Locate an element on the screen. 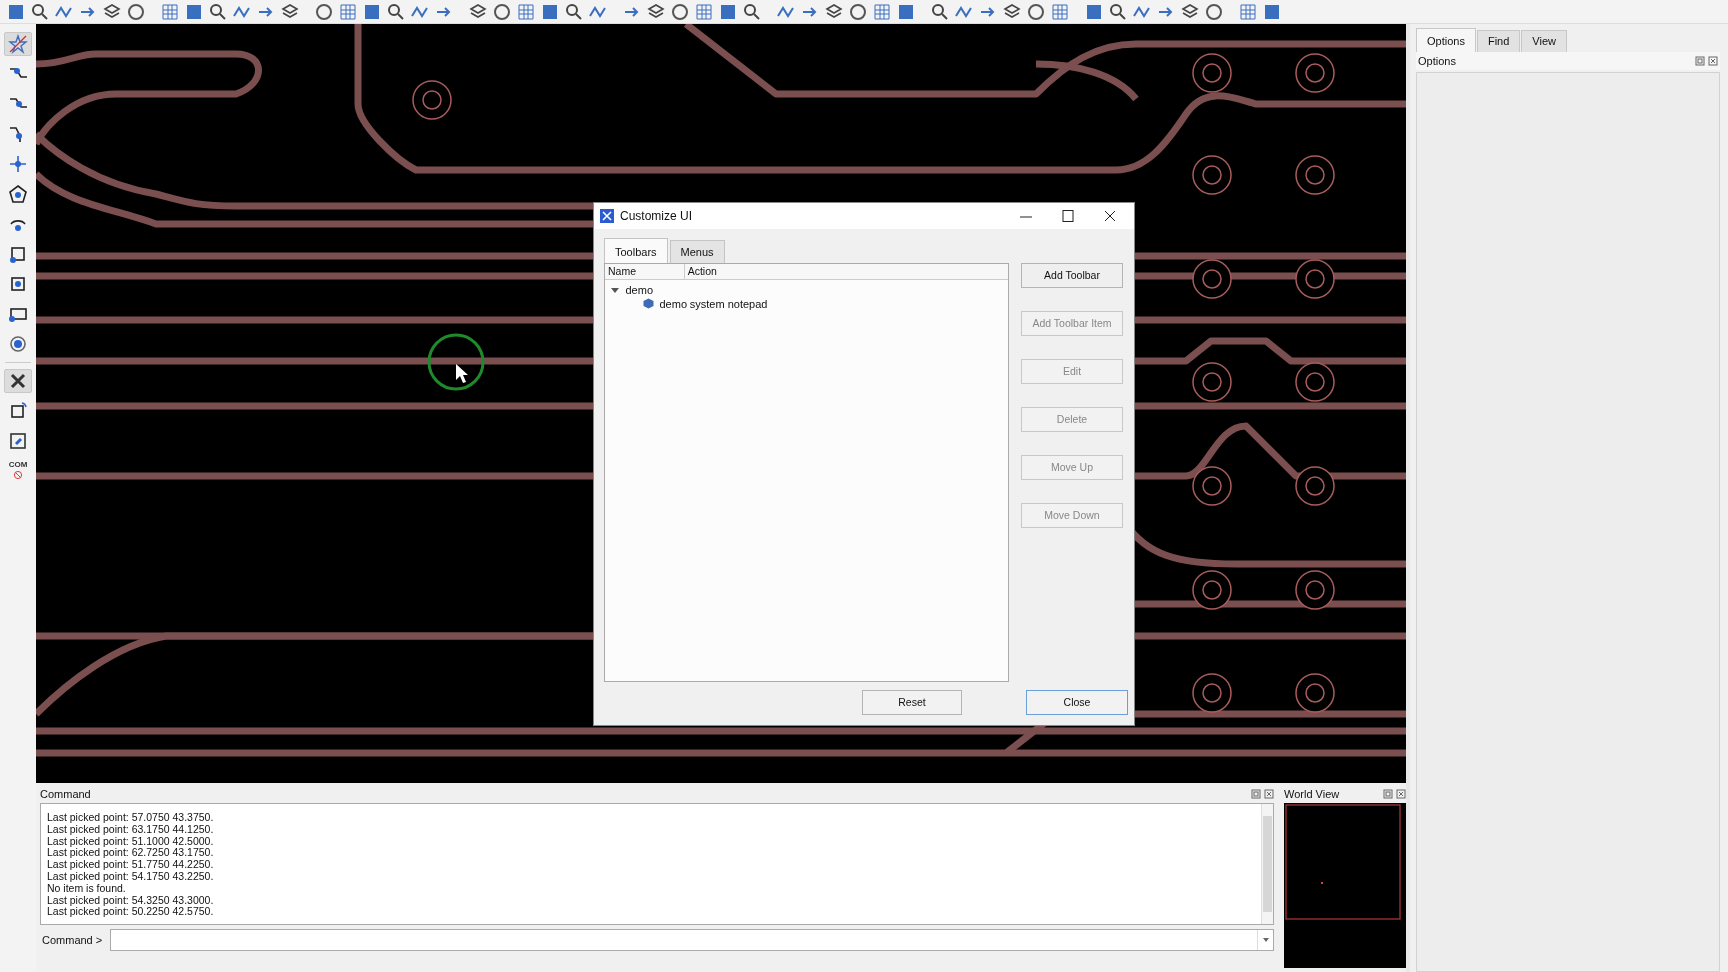 The width and height of the screenshot is (1728, 972). dialog-tab: Toolbars is located at coordinates (636, 250).